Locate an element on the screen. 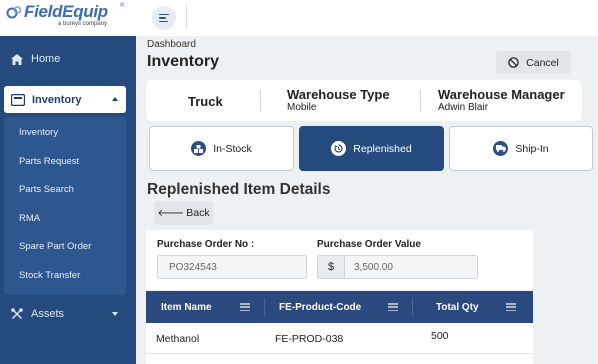 This screenshot has width=598, height=364. tab-replenished: Replenished is located at coordinates (371, 148).